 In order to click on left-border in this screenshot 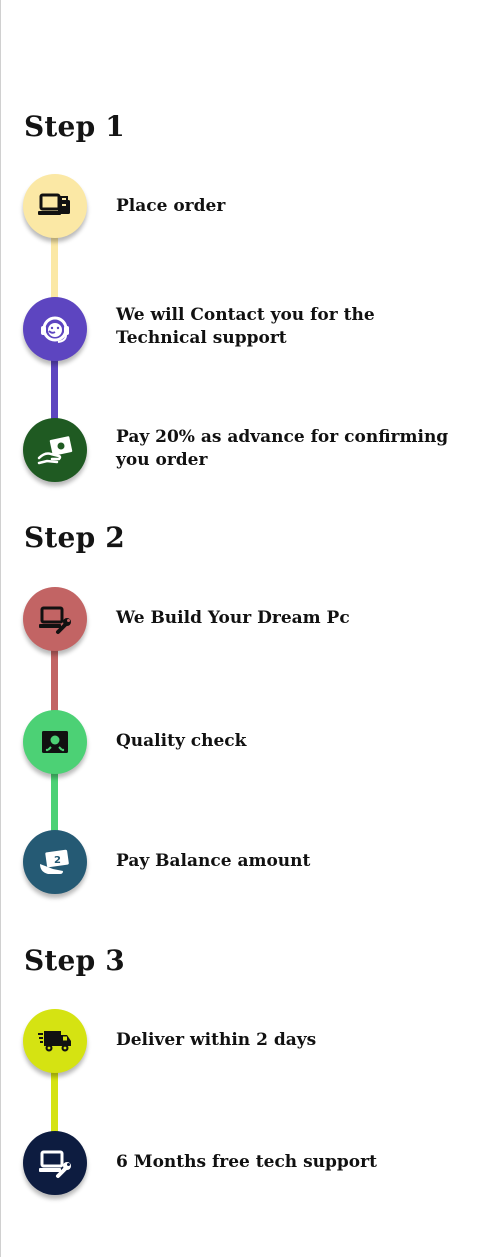, I will do `click(0, 628)`.